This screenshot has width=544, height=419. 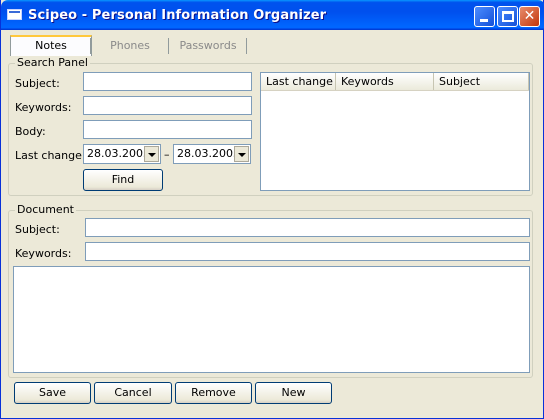 What do you see at coordinates (213, 393) in the screenshot?
I see `remove-button: Remove` at bounding box center [213, 393].